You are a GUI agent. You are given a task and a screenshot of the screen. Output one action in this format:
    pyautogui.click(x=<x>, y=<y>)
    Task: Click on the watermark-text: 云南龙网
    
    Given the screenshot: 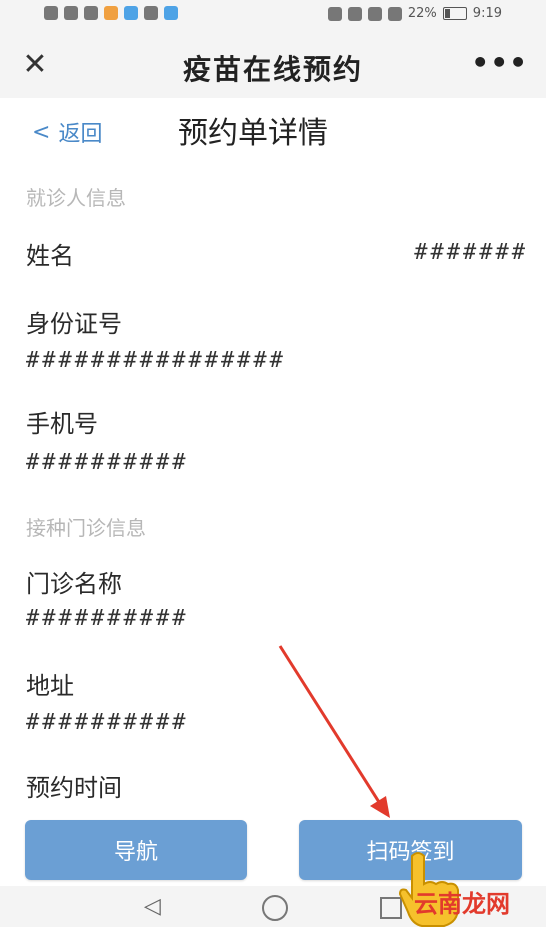 What is the action you would take?
    pyautogui.click(x=462, y=904)
    